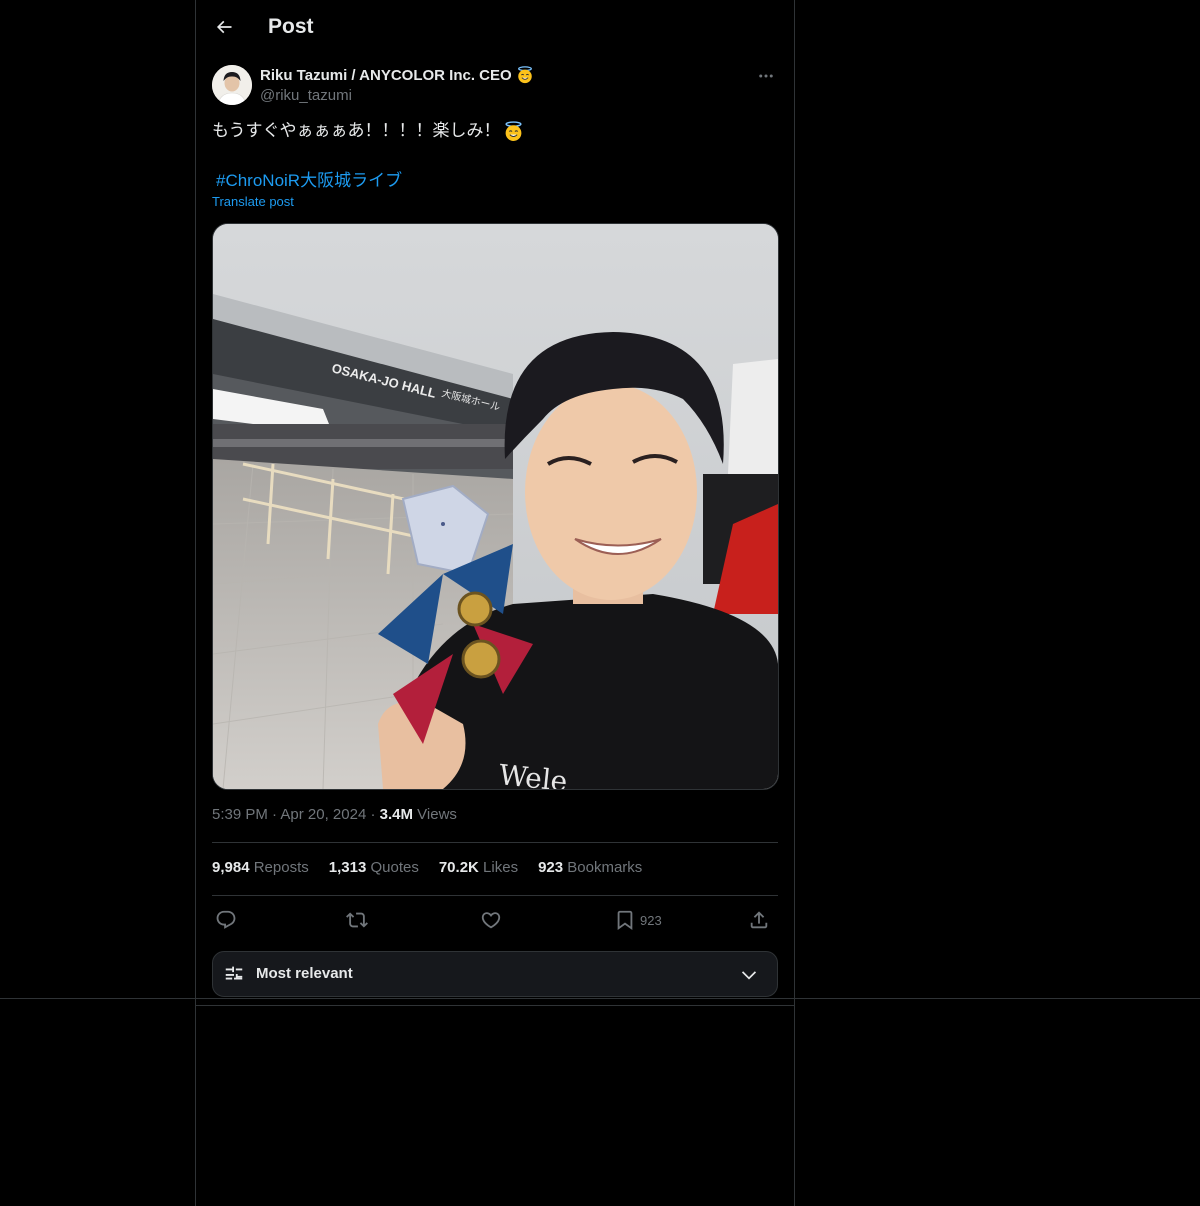 Image resolution: width=1200 pixels, height=1206 pixels. Describe the element at coordinates (374, 867) in the screenshot. I see `stat-quotes: 1,313 Quotes` at that location.